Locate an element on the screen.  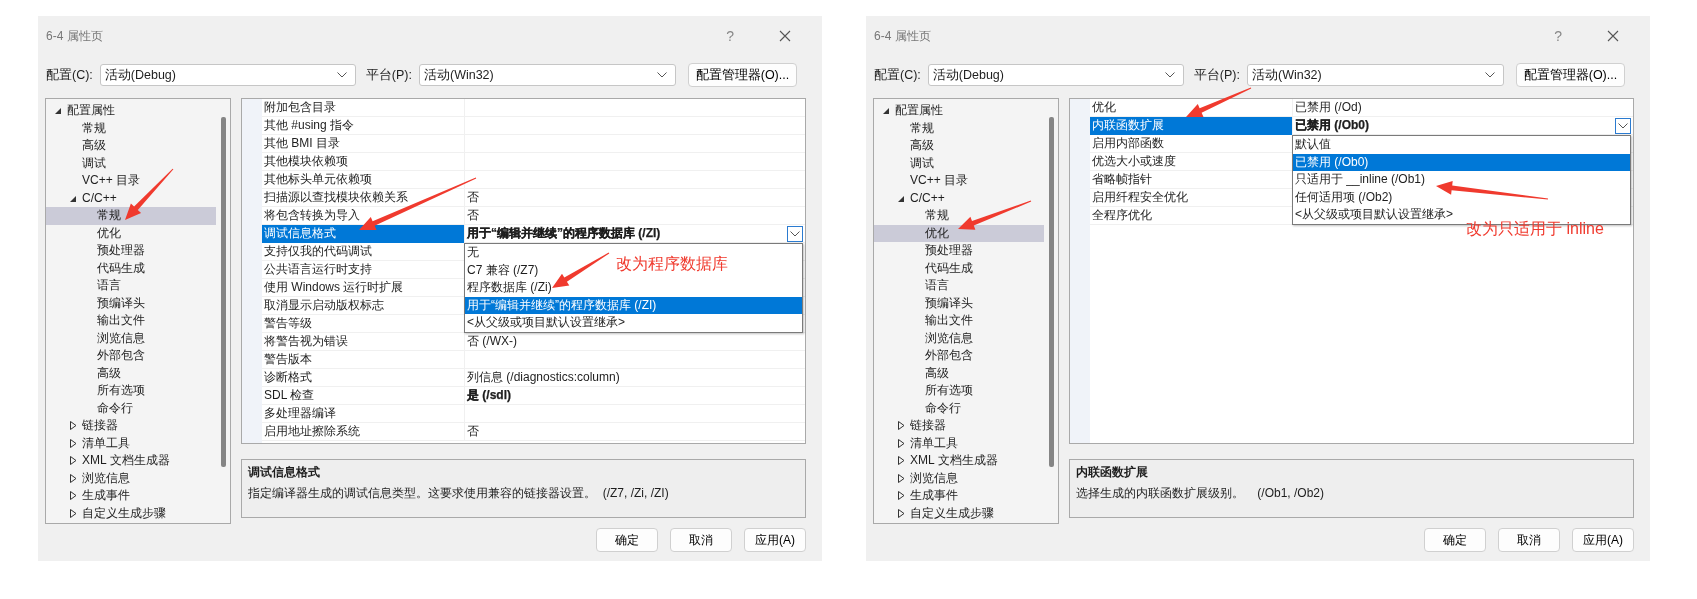
dropdown-option: 无 is located at coordinates (474, 253).